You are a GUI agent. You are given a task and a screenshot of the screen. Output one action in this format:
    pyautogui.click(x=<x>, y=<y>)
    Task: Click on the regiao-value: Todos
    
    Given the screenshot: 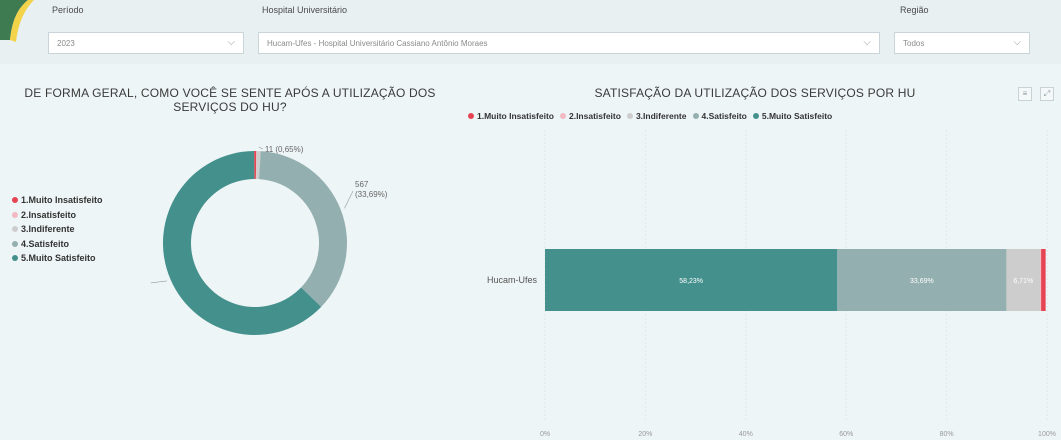 What is the action you would take?
    pyautogui.click(x=914, y=43)
    